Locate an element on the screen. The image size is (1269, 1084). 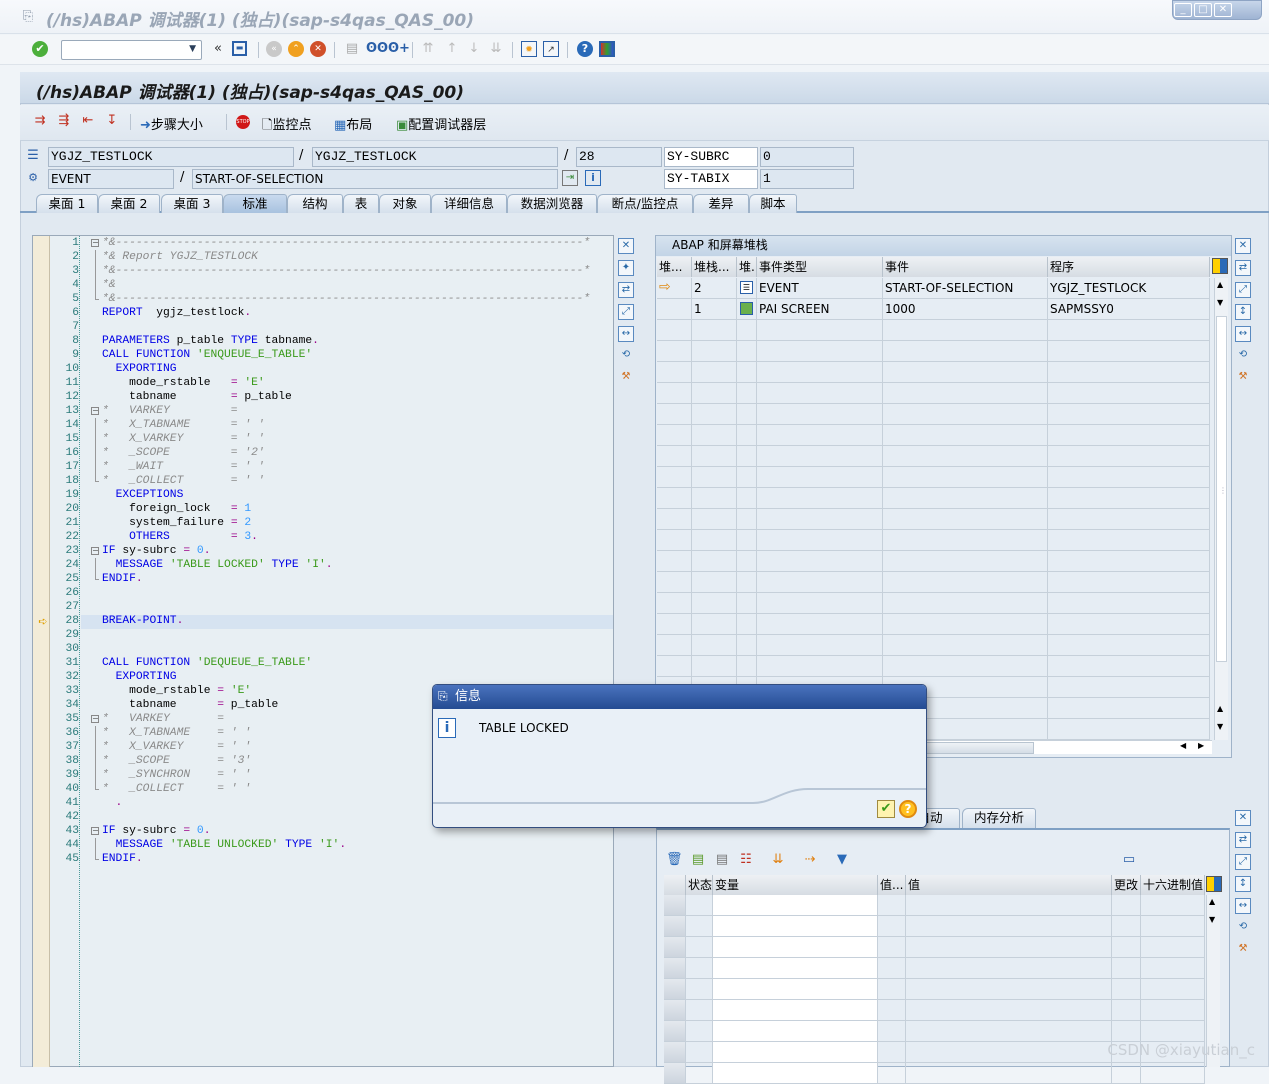
return-icon: ⇤ is located at coordinates (88, 121).